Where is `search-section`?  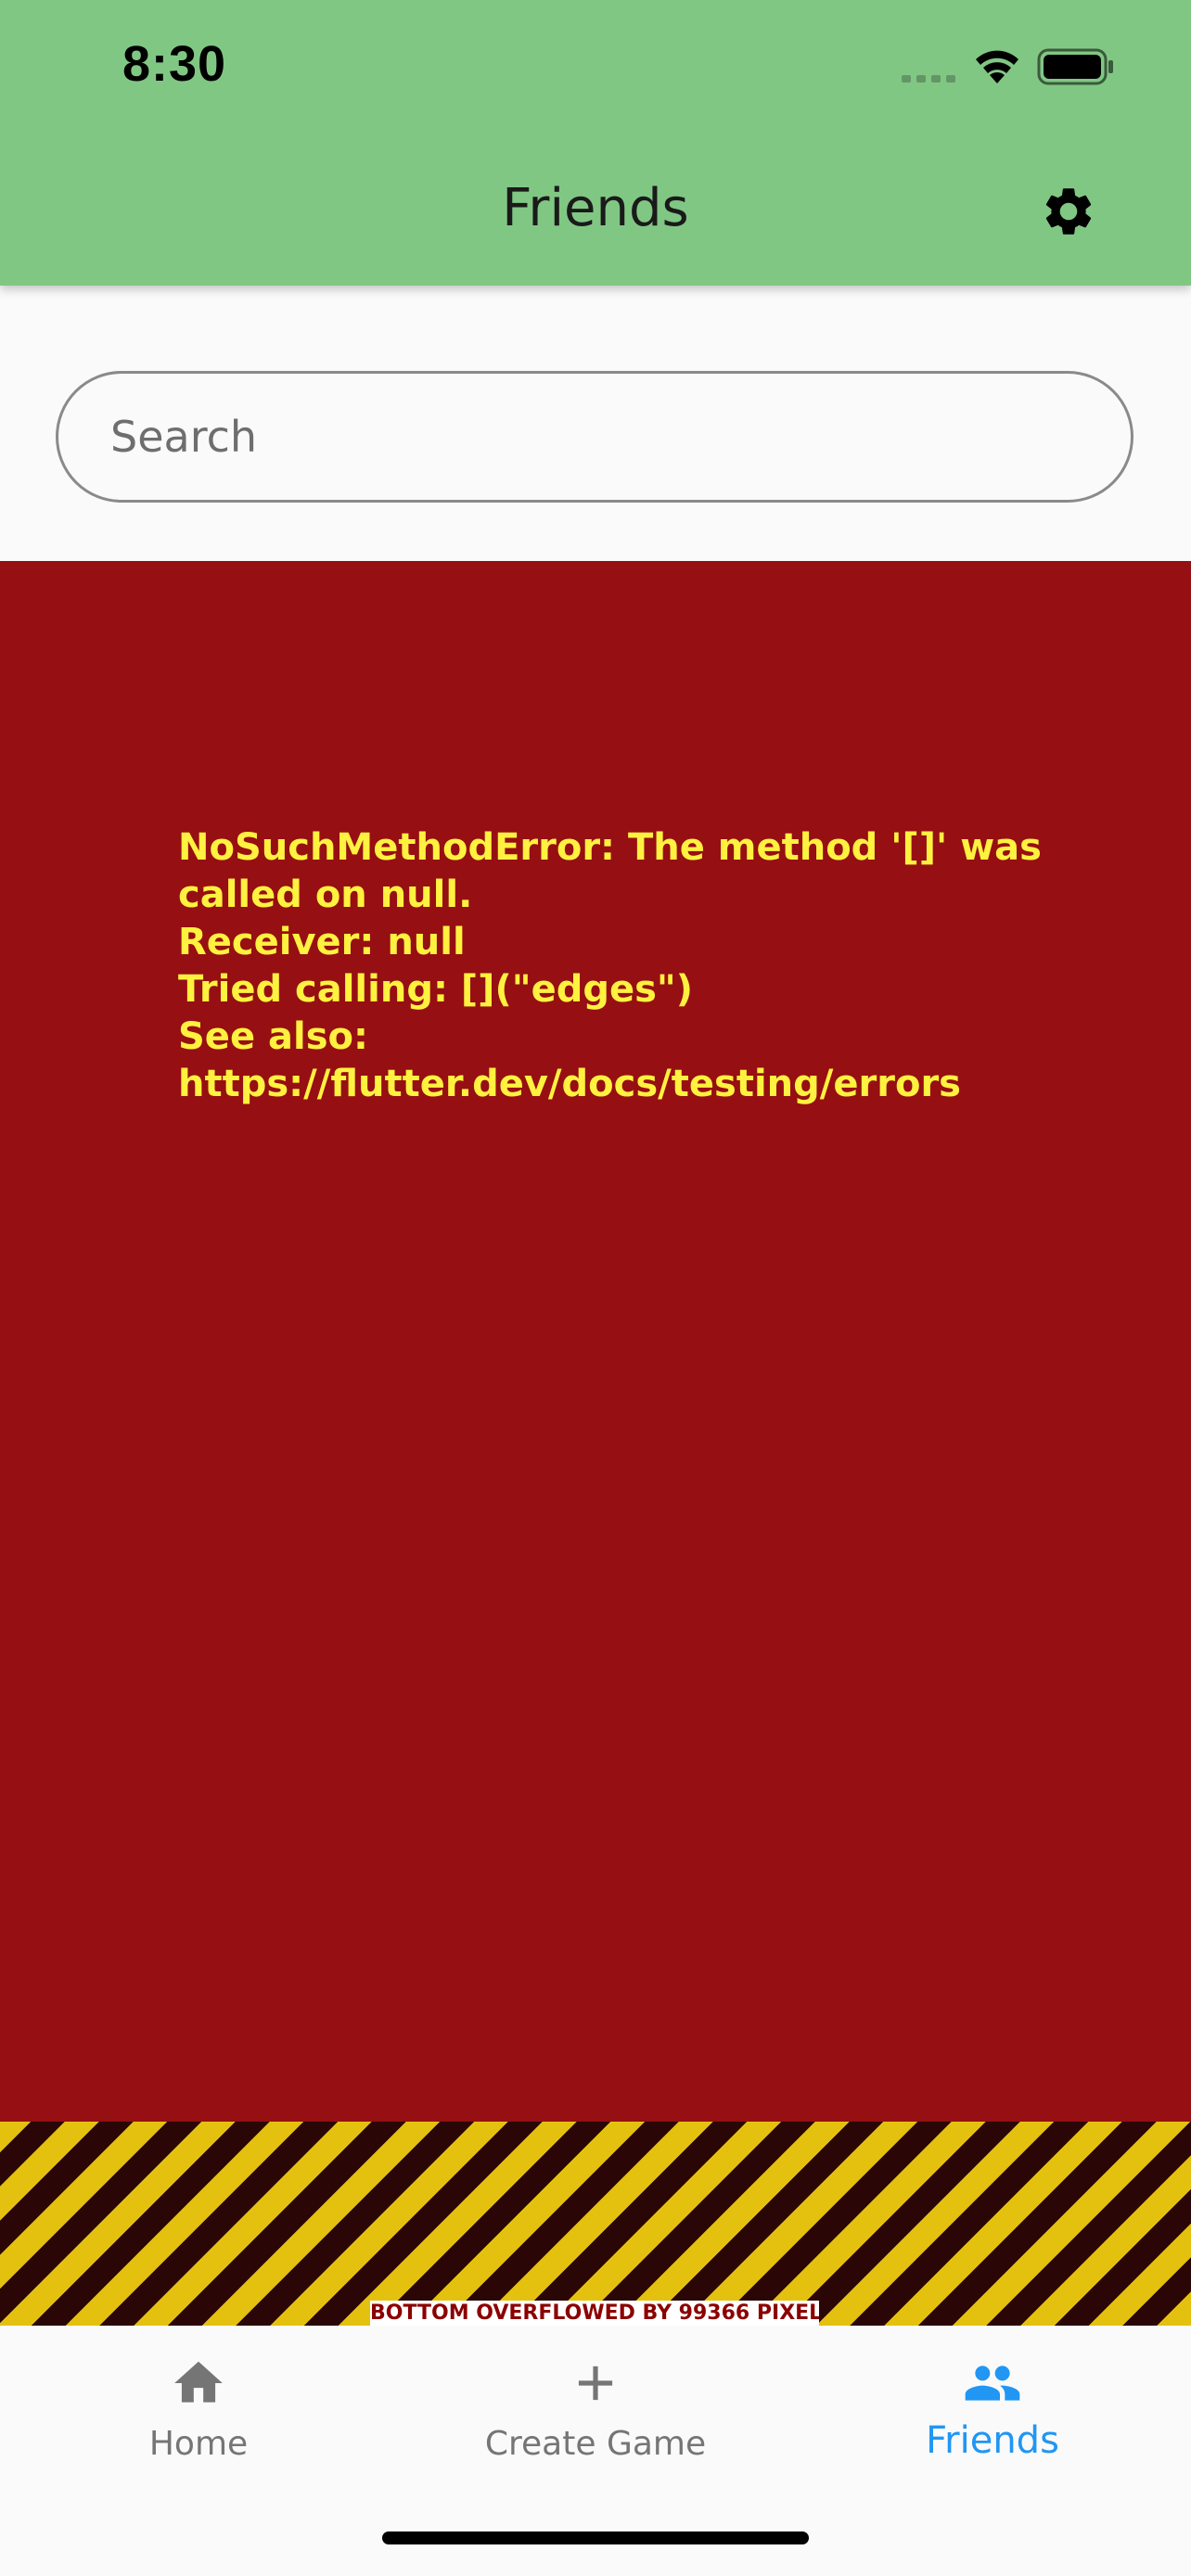 search-section is located at coordinates (595, 423).